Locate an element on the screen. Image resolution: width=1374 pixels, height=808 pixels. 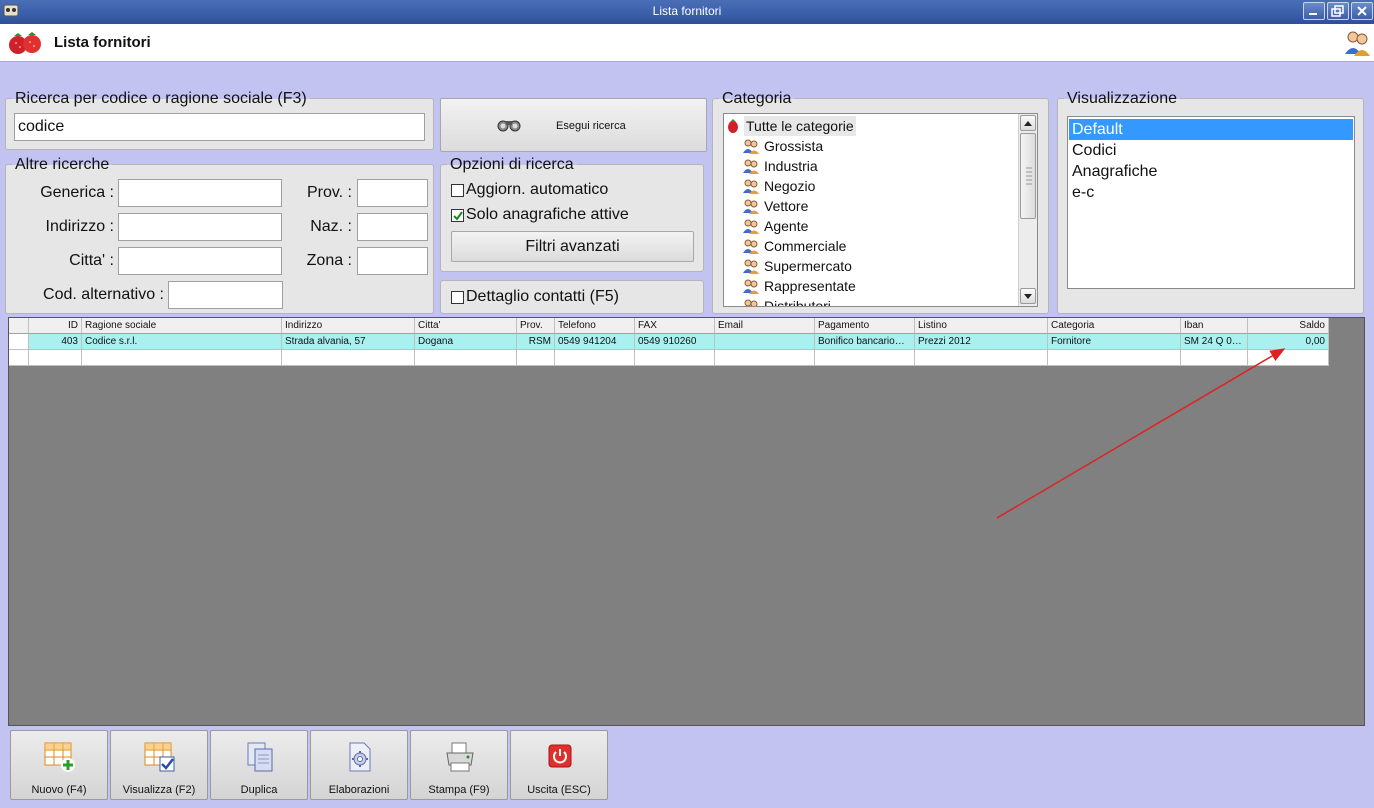
strawberry-logo-icon is located at coordinates (25, 43).